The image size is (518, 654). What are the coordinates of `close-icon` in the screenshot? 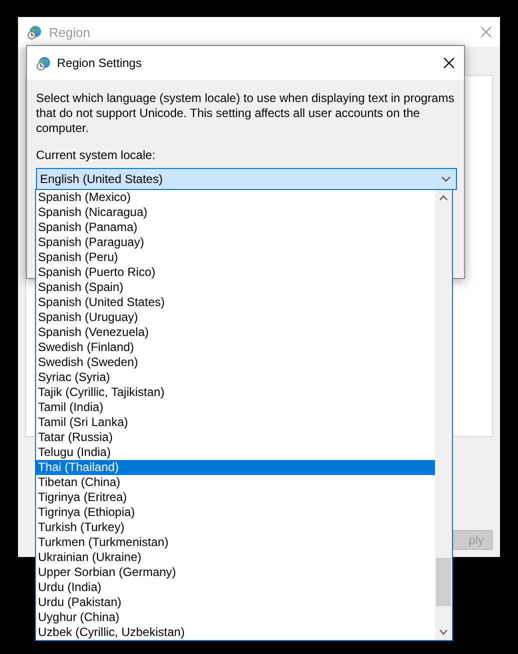 It's located at (449, 63).